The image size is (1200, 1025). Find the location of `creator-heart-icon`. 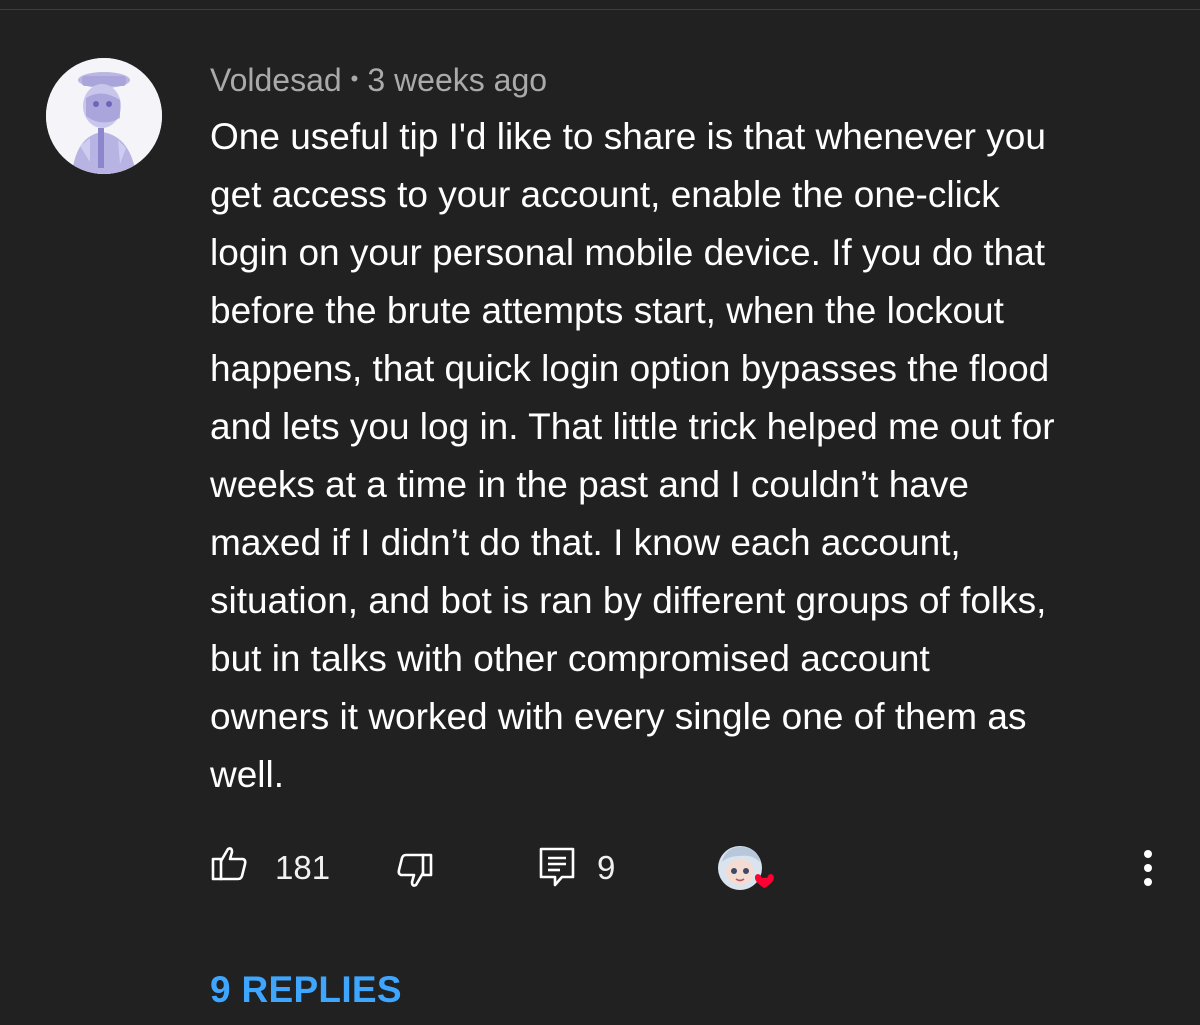

creator-heart-icon is located at coordinates (746, 868).